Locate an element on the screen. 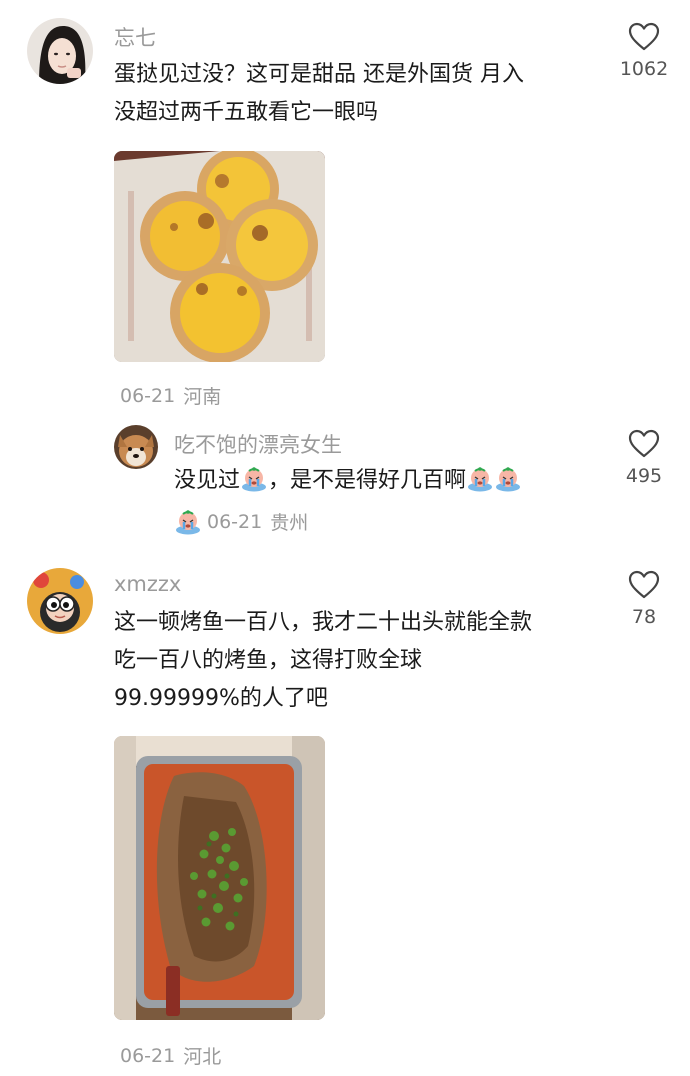 The height and width of the screenshot is (1076, 690). reply-location: 贵州 is located at coordinates (289, 523).